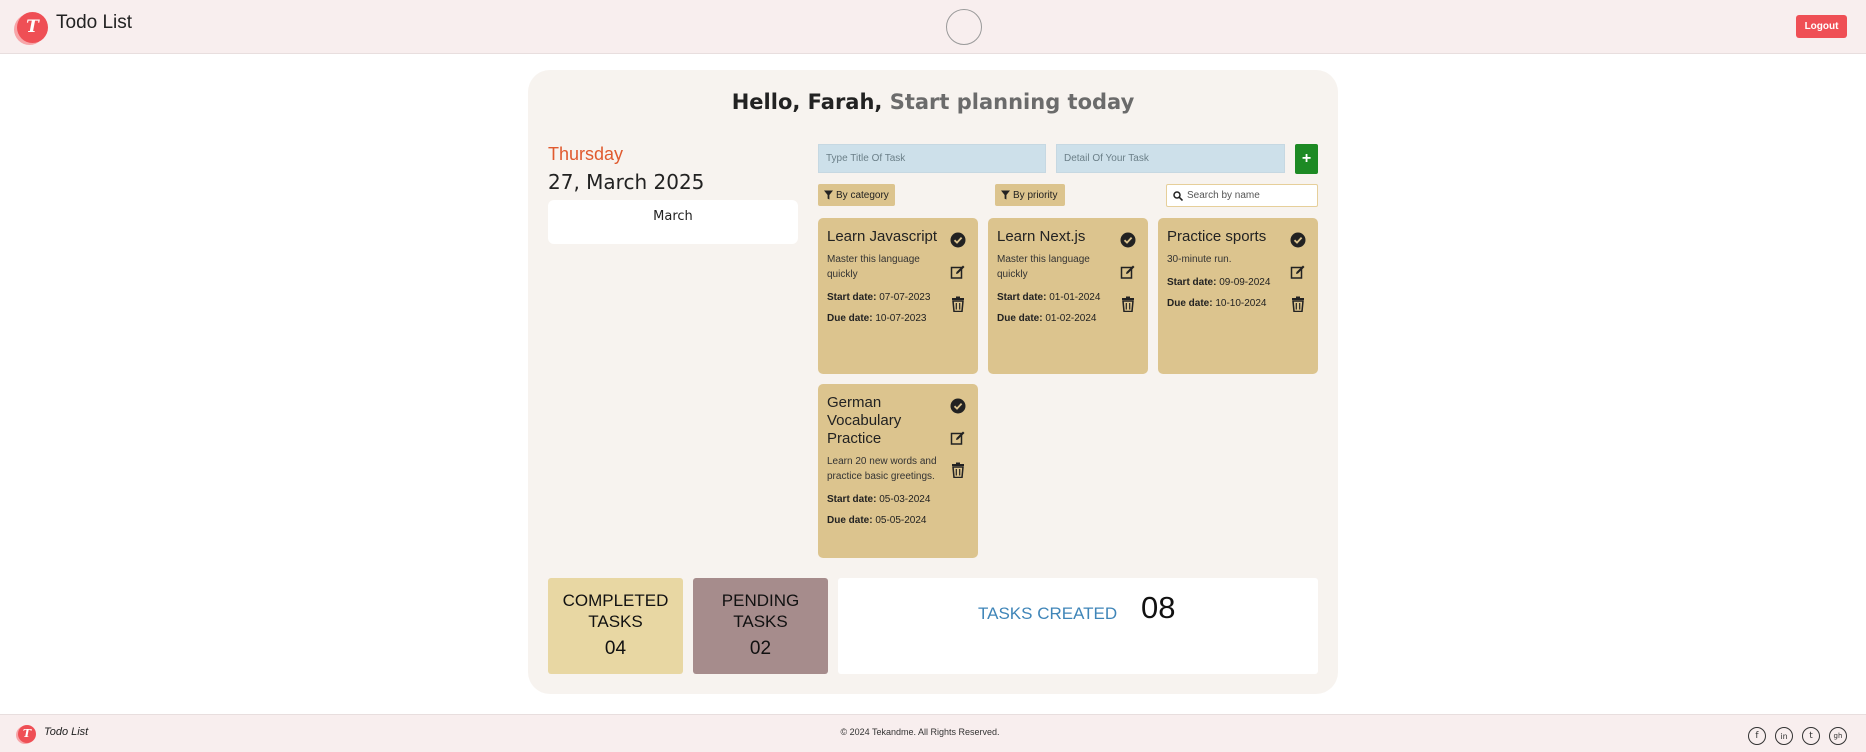 Image resolution: width=1866 pixels, height=752 pixels. What do you see at coordinates (933, 27) in the screenshot?
I see `top-navbar: T Todo List Logout` at bounding box center [933, 27].